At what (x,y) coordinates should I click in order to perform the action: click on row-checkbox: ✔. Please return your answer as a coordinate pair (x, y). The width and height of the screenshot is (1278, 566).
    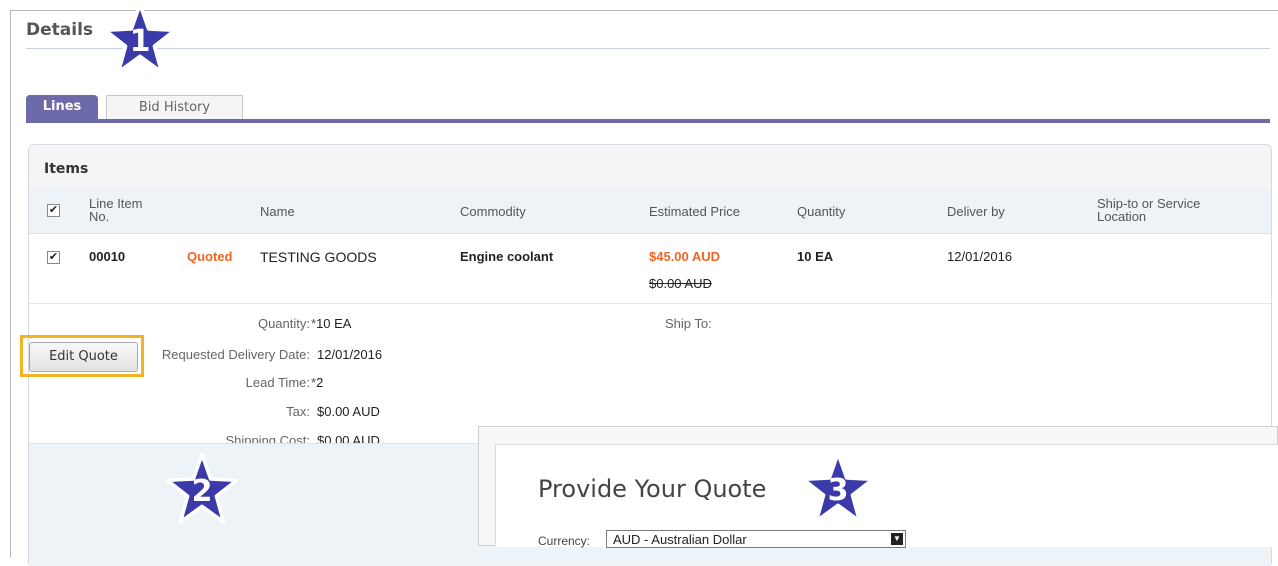
    Looking at the image, I should click on (53, 257).